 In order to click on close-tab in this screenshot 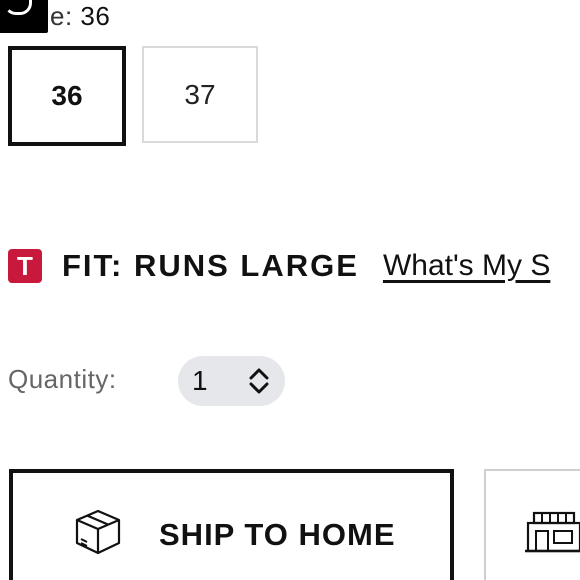, I will do `click(24, 16)`.